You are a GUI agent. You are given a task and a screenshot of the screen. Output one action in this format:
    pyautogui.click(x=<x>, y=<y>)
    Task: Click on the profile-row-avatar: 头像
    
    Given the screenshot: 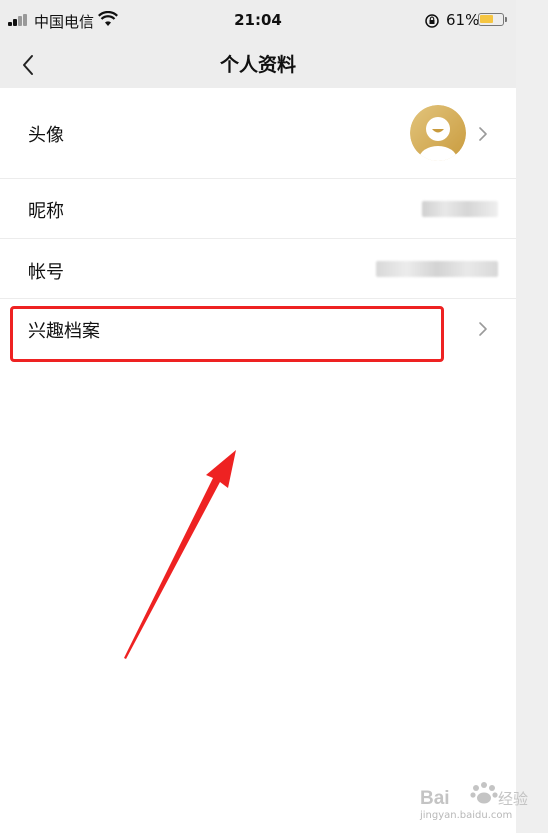 What is the action you would take?
    pyautogui.click(x=258, y=133)
    